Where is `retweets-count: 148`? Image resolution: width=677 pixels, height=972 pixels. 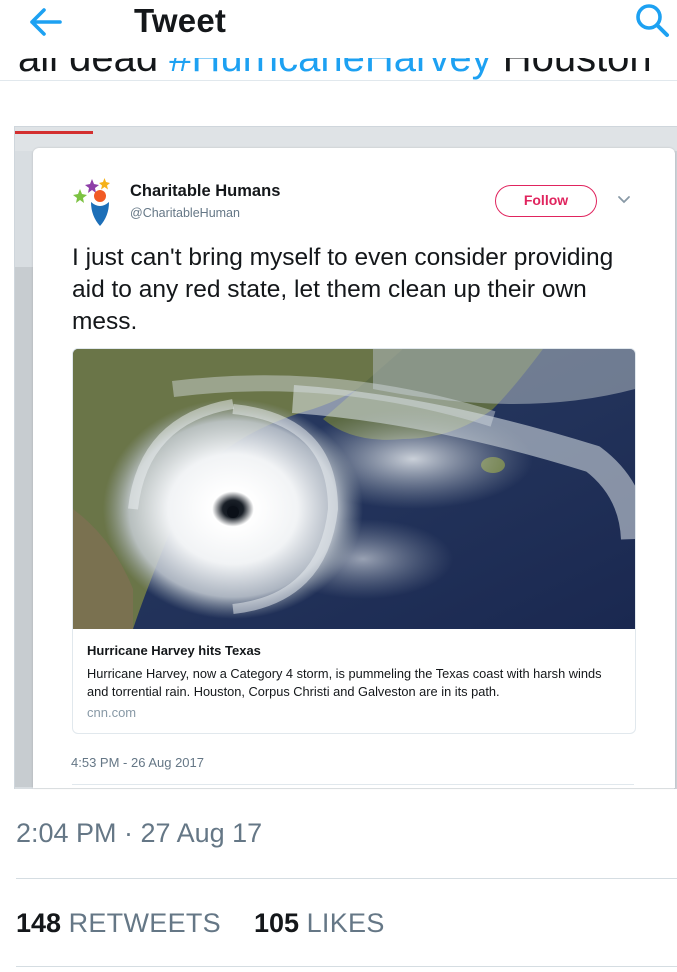
retweets-count: 148 is located at coordinates (39, 923).